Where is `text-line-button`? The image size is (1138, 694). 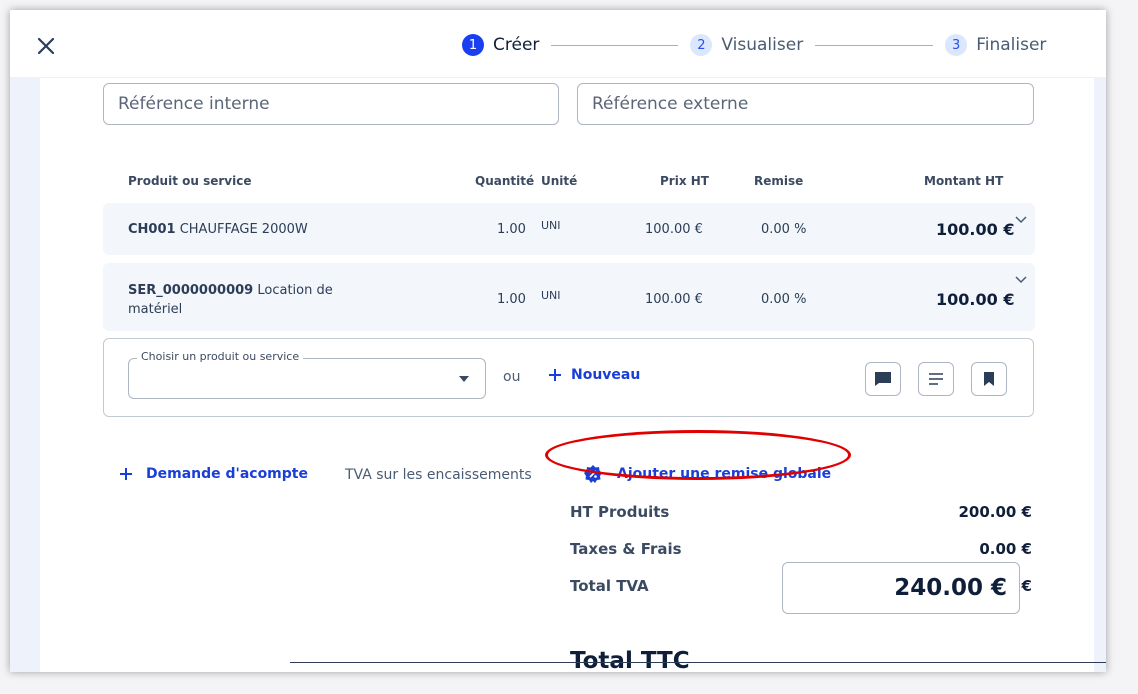 text-line-button is located at coordinates (936, 379).